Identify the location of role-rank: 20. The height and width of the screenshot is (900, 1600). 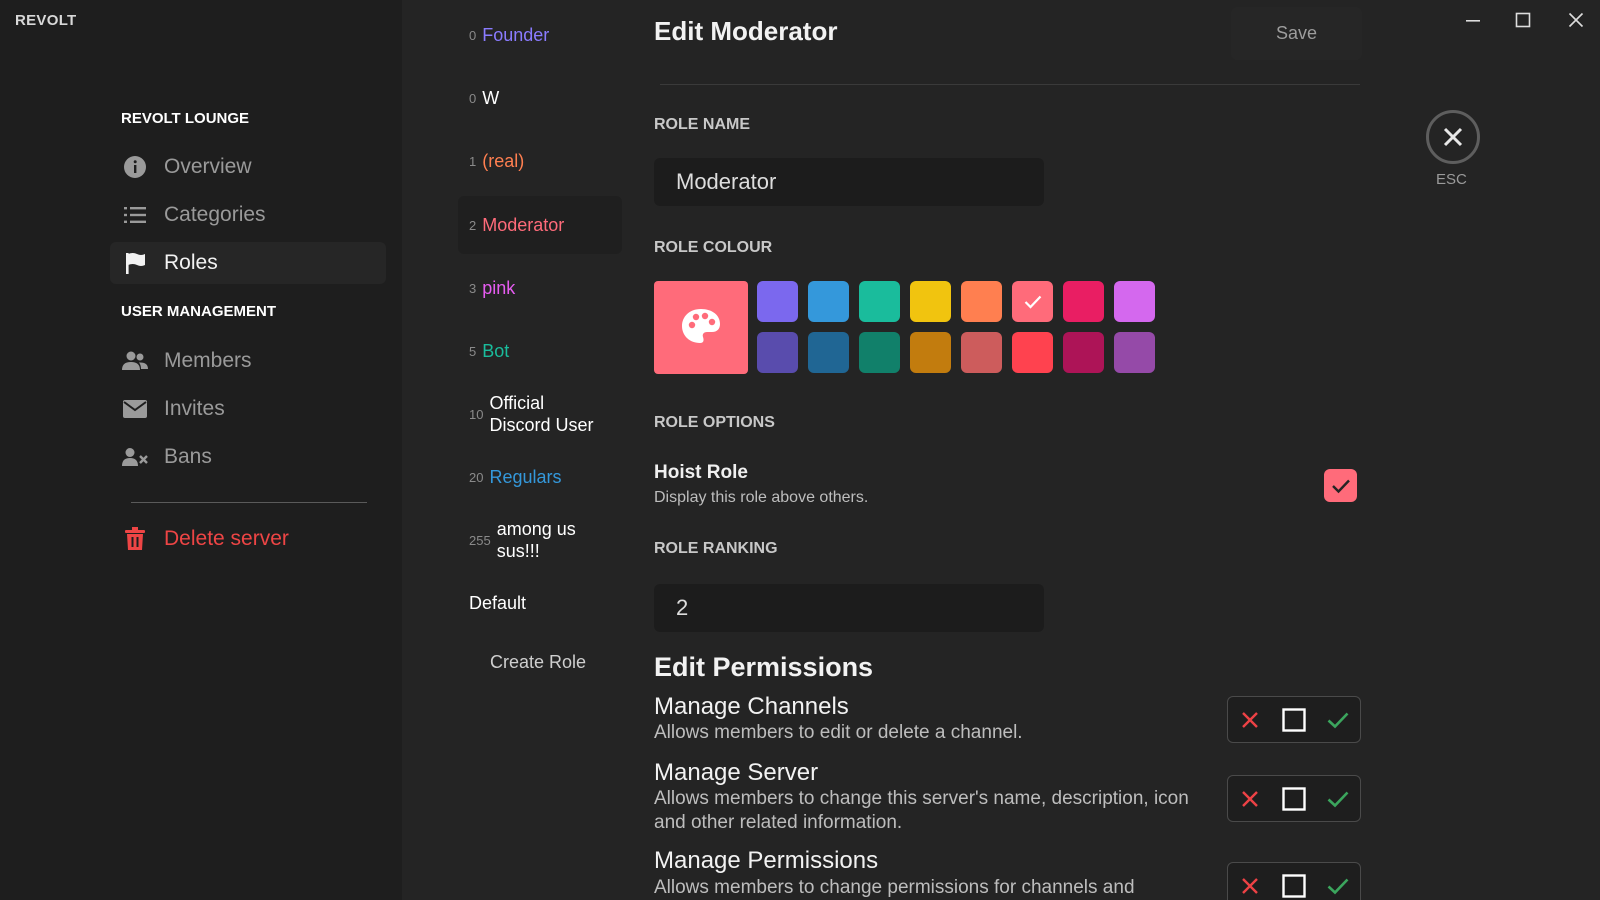
(476, 477).